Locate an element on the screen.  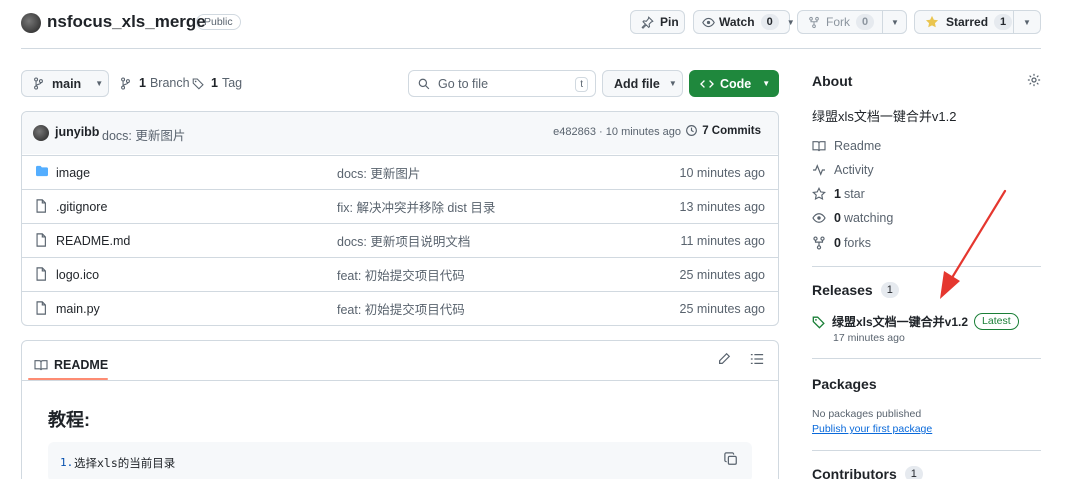
header-divider is located at coordinates (531, 48).